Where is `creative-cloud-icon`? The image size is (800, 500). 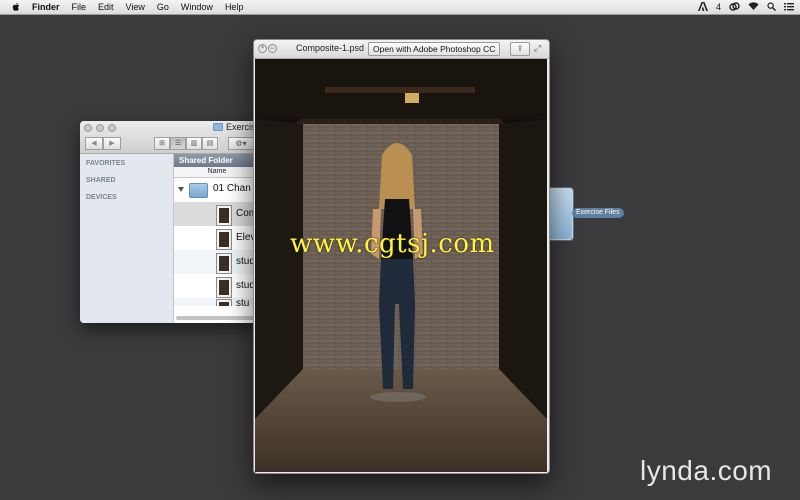
creative-cloud-icon is located at coordinates (734, 7).